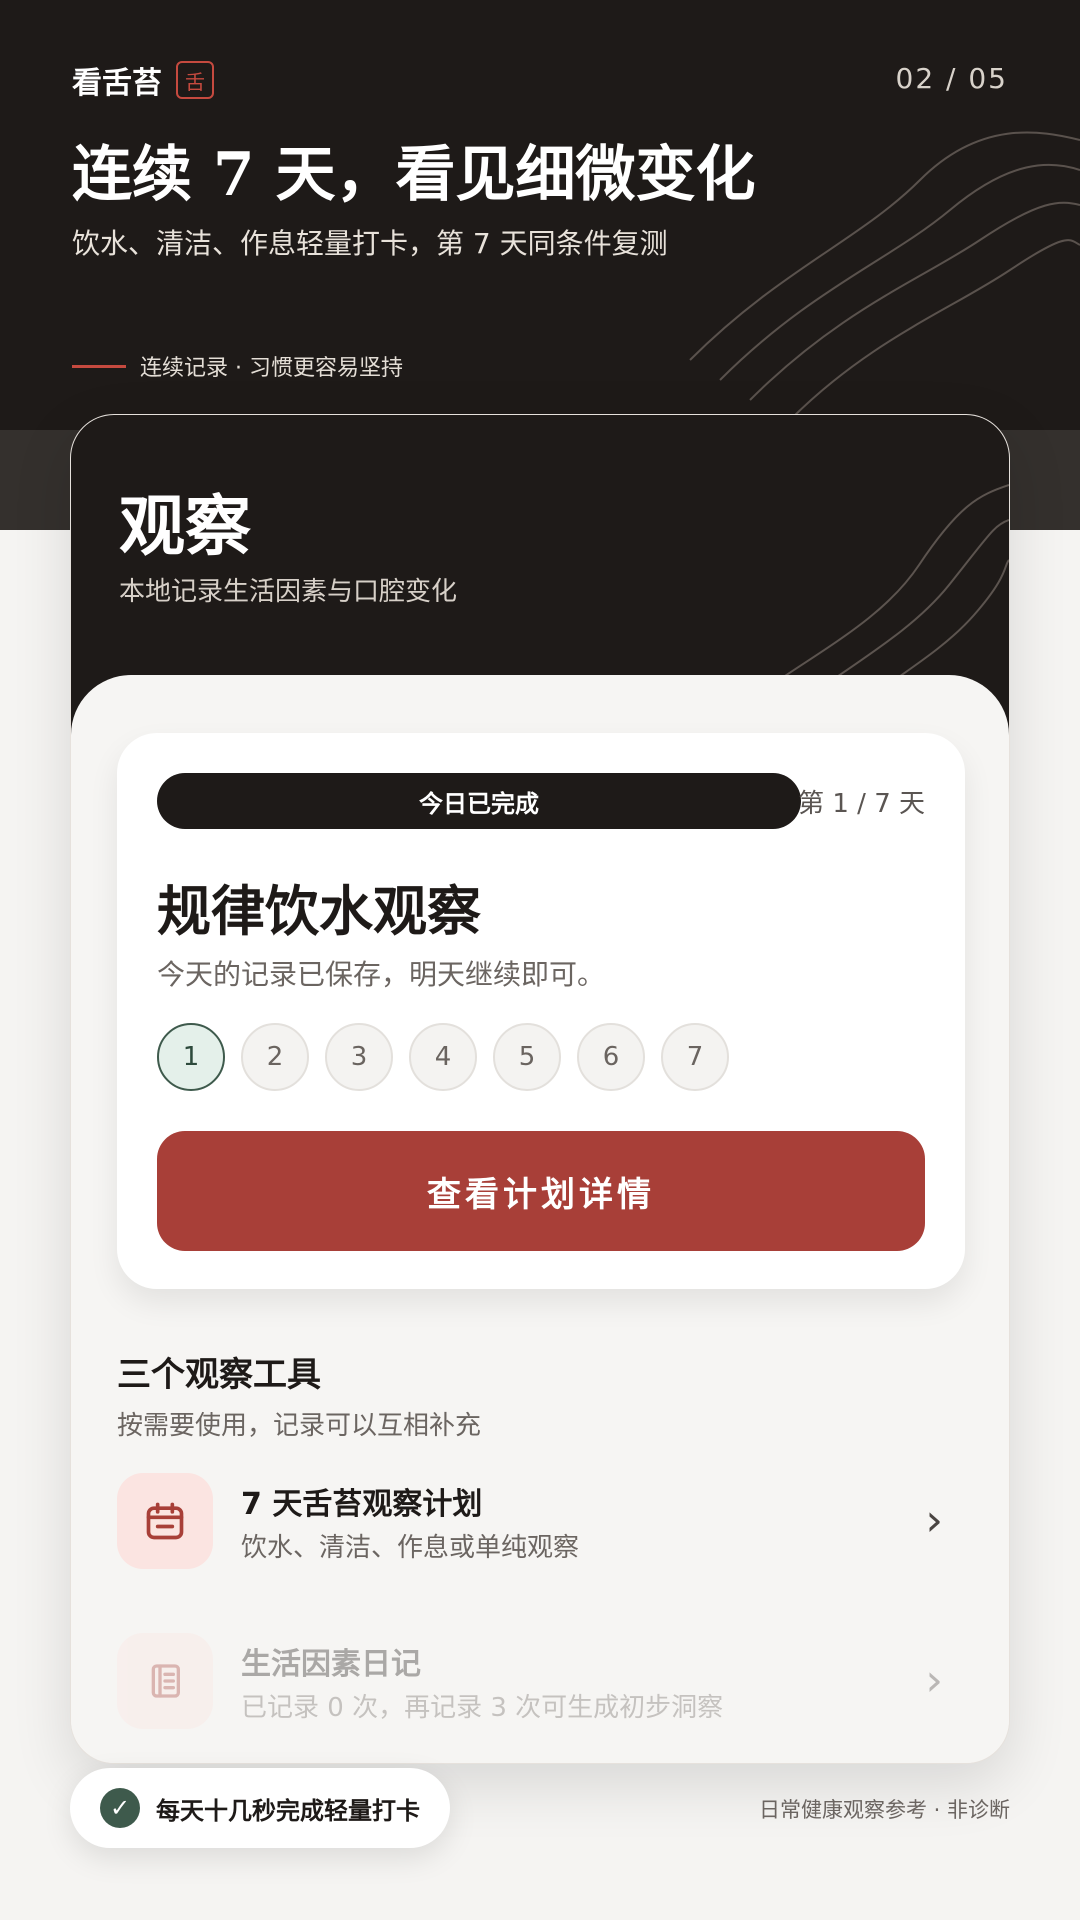 The image size is (1080, 1920). I want to click on plan-title: 规律饮水观察, so click(319, 911).